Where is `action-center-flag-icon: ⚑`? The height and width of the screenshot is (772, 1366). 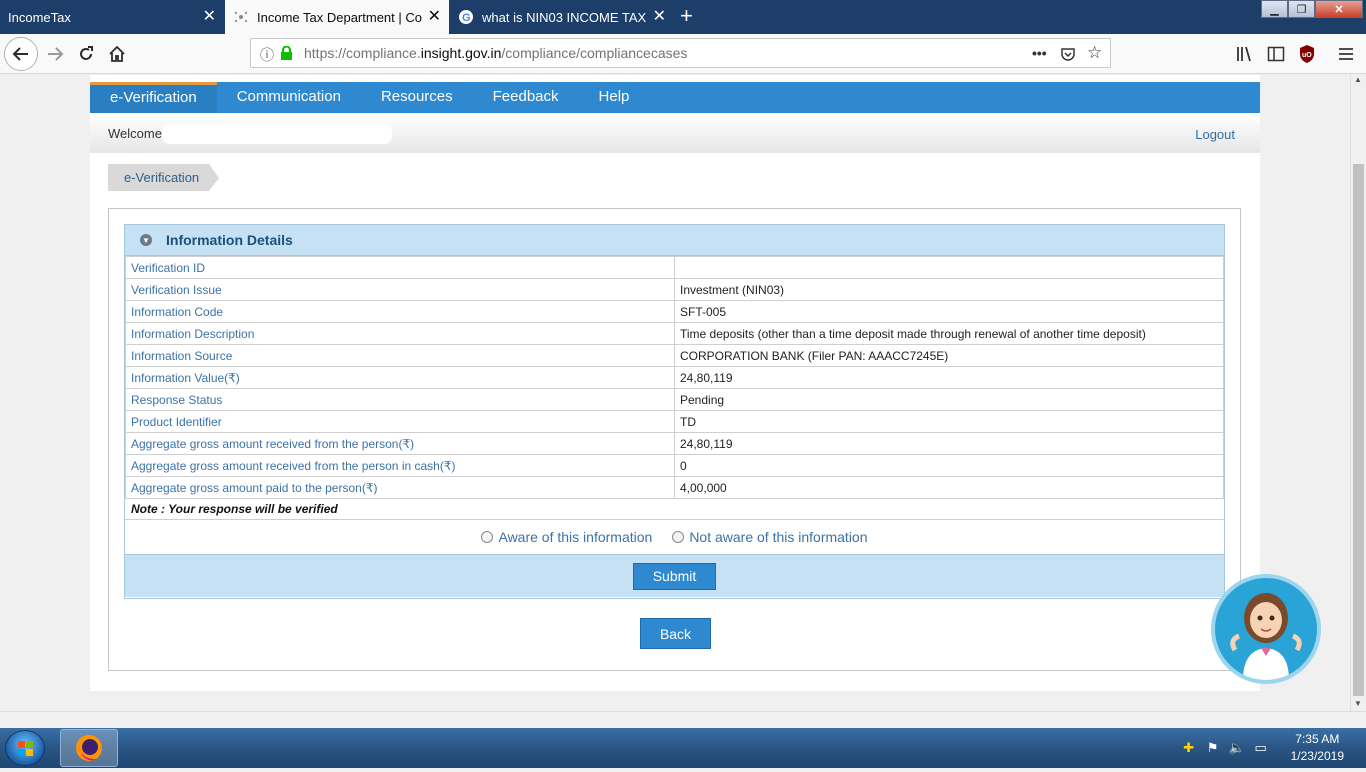
action-center-flag-icon: ⚑ is located at coordinates (1213, 748).